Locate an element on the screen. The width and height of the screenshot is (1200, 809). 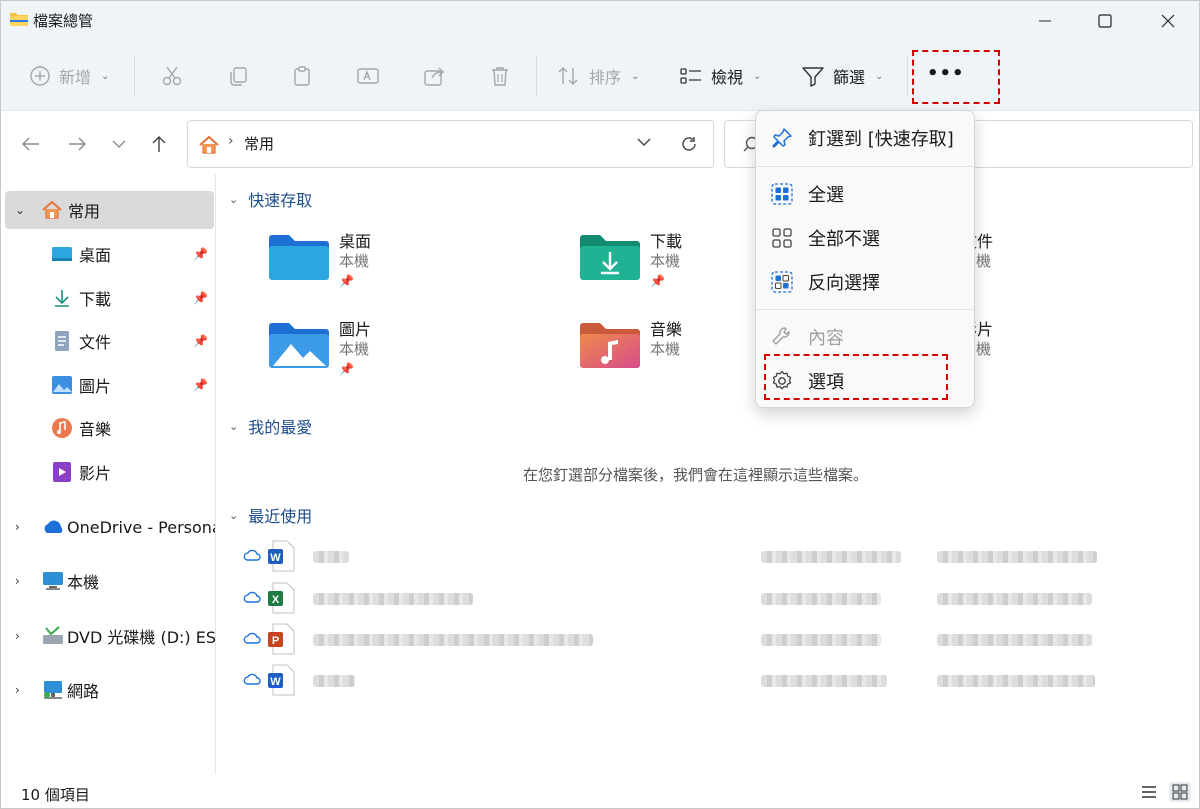
arrow-left-icon is located at coordinates (30, 144).